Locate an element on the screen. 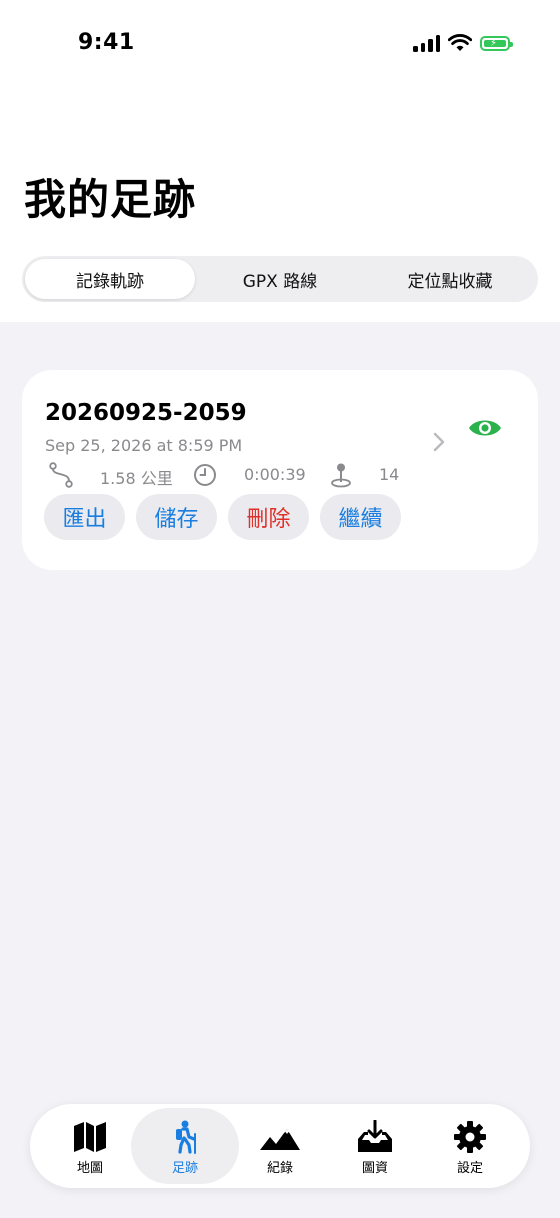  segment-recorded-tracks: 記錄軌跡 is located at coordinates (110, 279).